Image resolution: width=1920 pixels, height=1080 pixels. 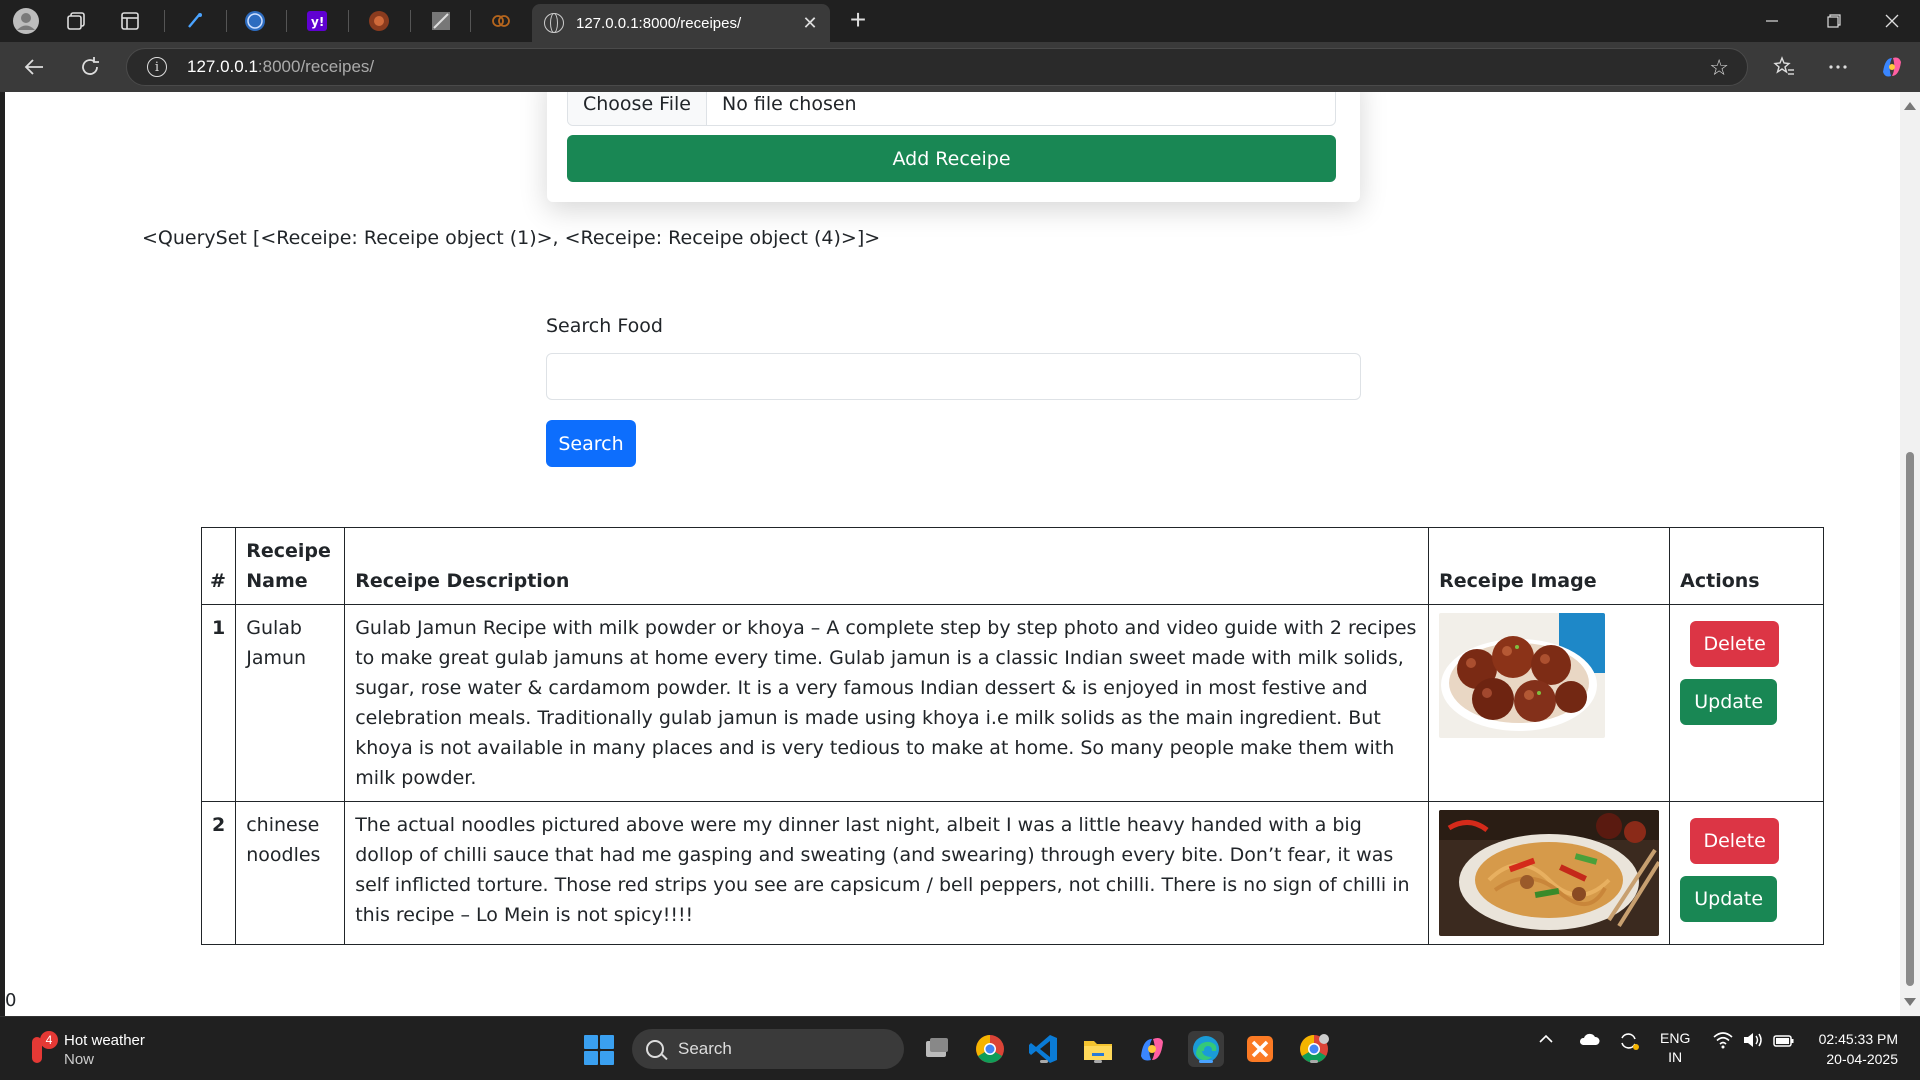 I want to click on pinned-tab-logo-icon, so click(x=501, y=21).